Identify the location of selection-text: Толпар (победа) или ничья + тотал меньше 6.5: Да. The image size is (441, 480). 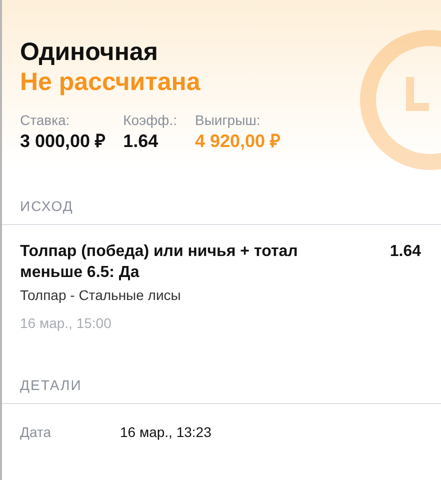
(159, 262).